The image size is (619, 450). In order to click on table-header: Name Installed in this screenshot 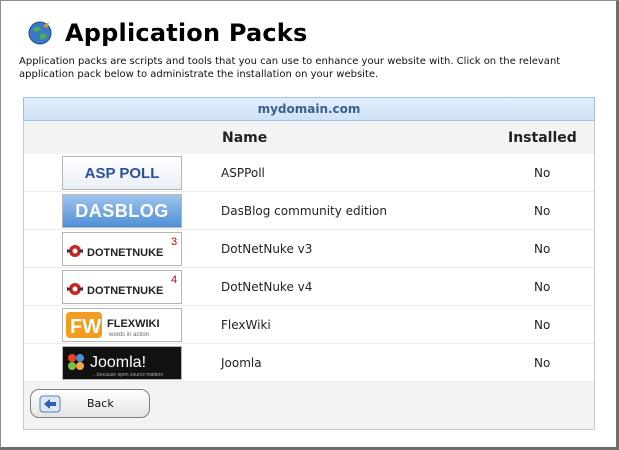, I will do `click(309, 137)`.